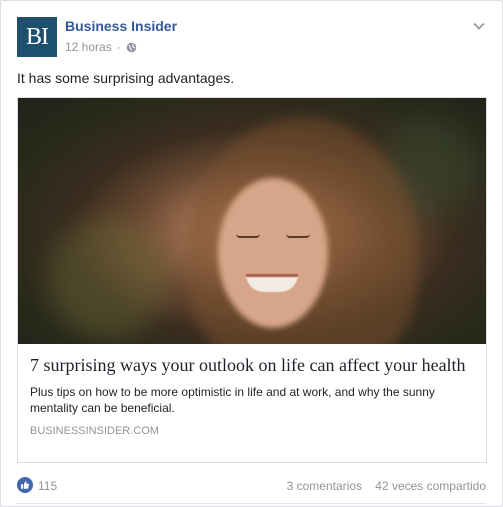 The image size is (503, 507). Describe the element at coordinates (251, 503) in the screenshot. I see `footer-divider` at that location.